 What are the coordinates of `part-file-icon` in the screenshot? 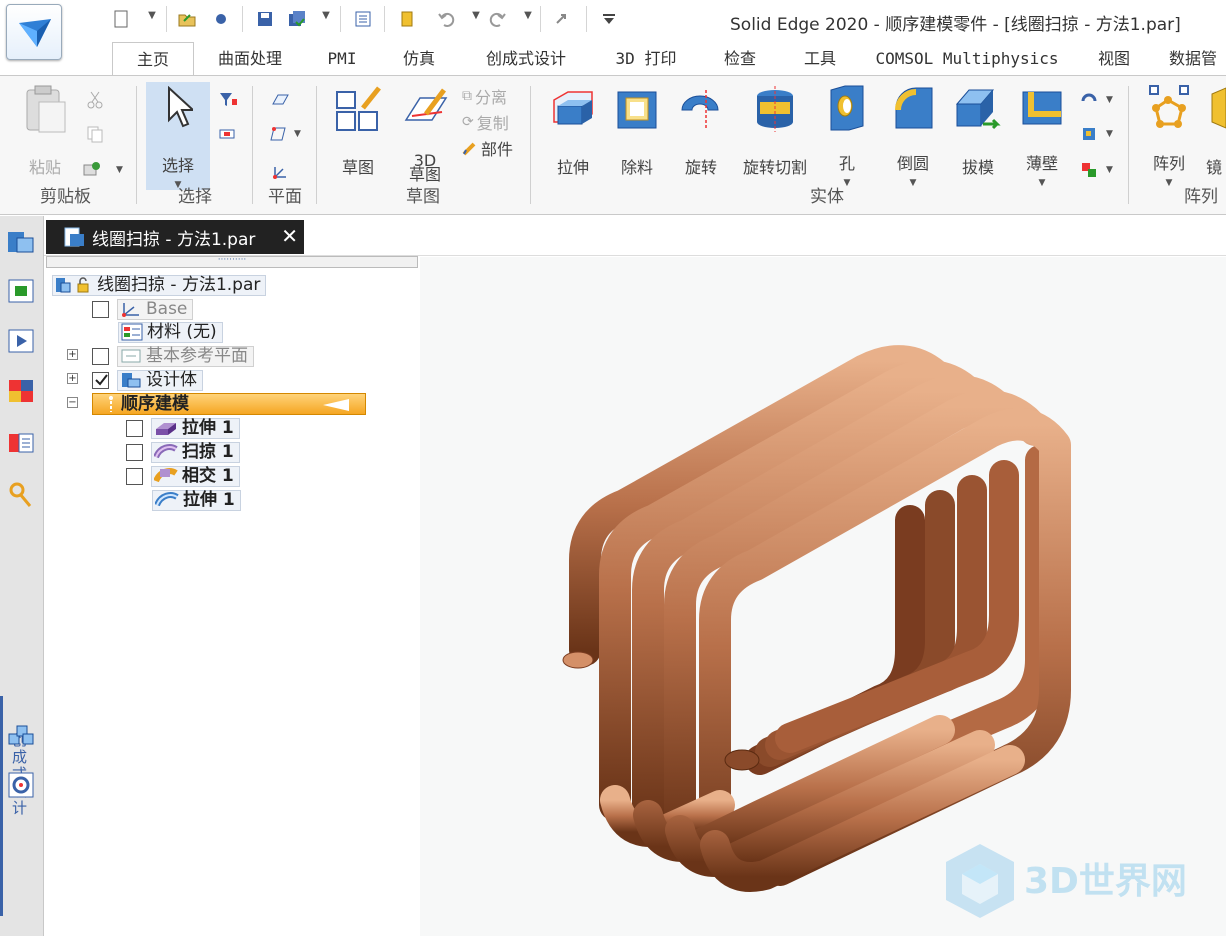 It's located at (63, 285).